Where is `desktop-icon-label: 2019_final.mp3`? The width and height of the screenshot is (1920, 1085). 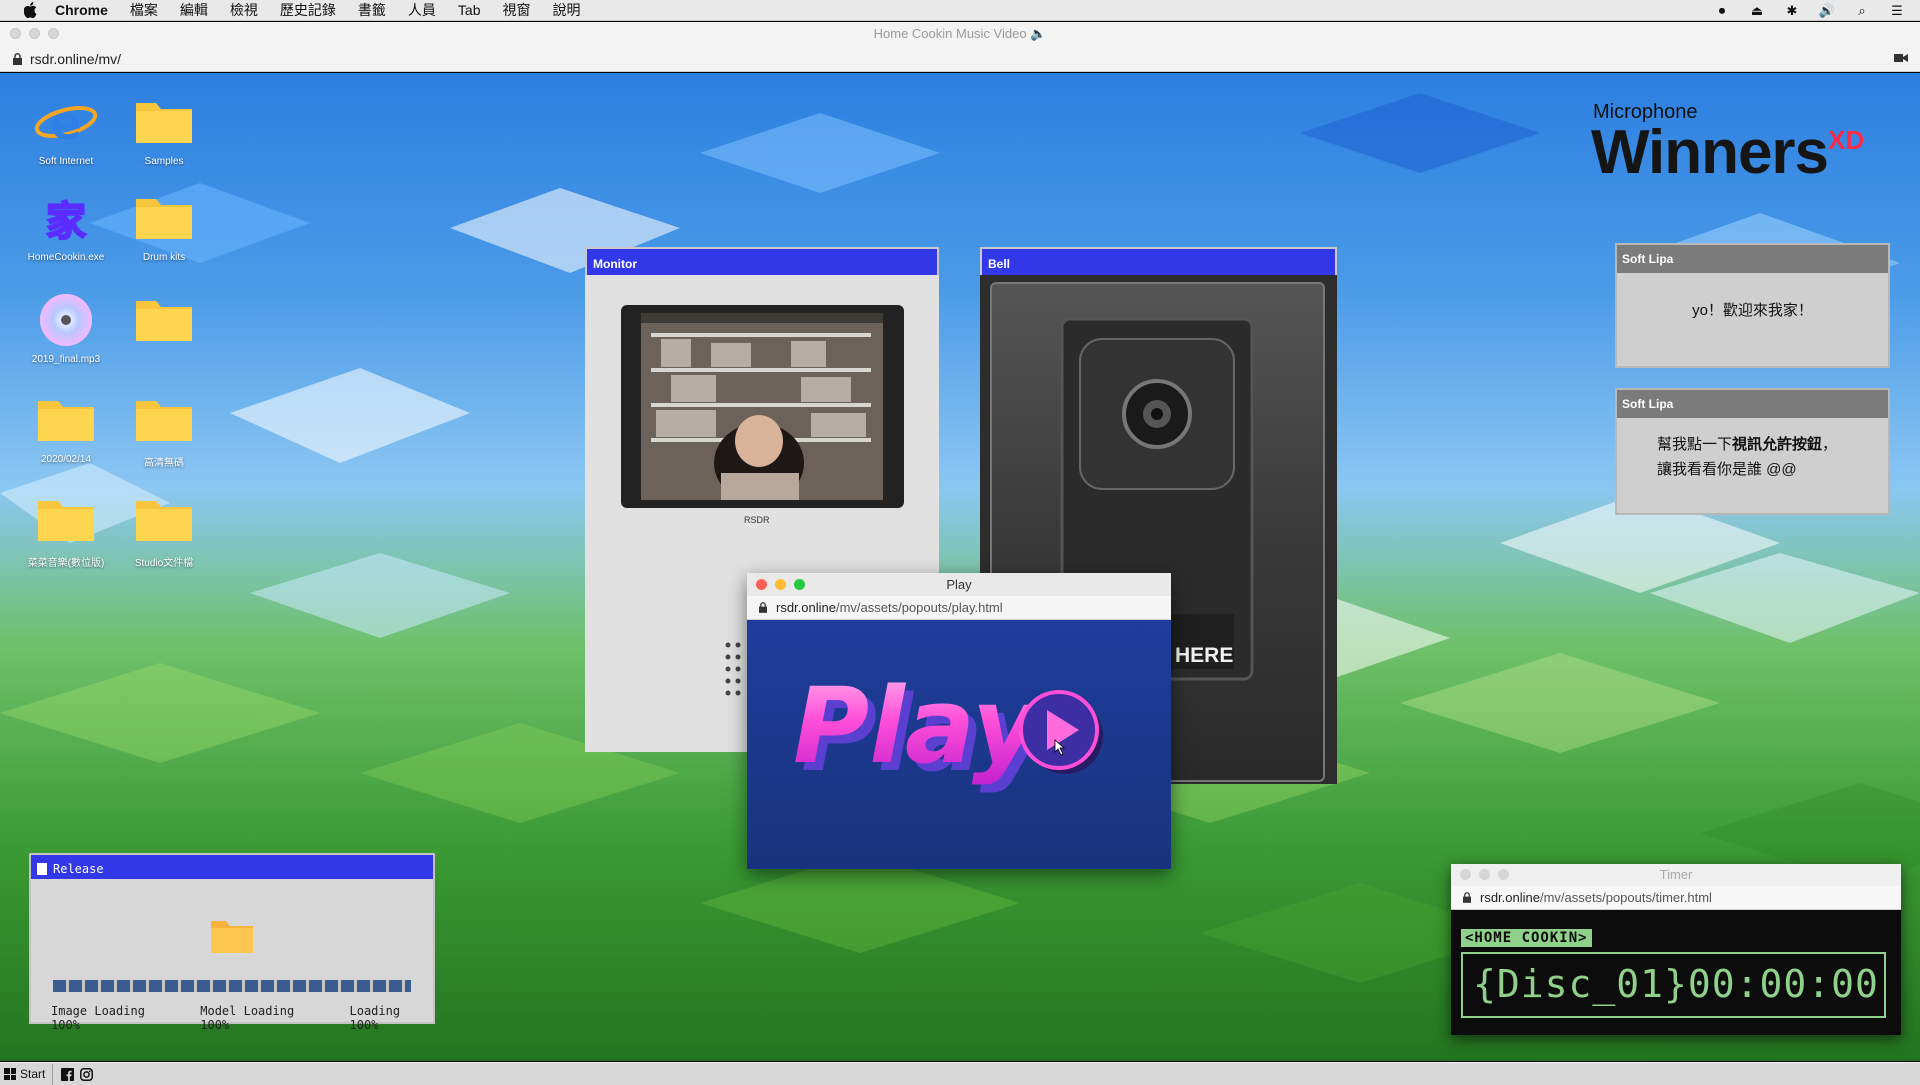
desktop-icon-label: 2019_final.mp3 is located at coordinates (66, 359).